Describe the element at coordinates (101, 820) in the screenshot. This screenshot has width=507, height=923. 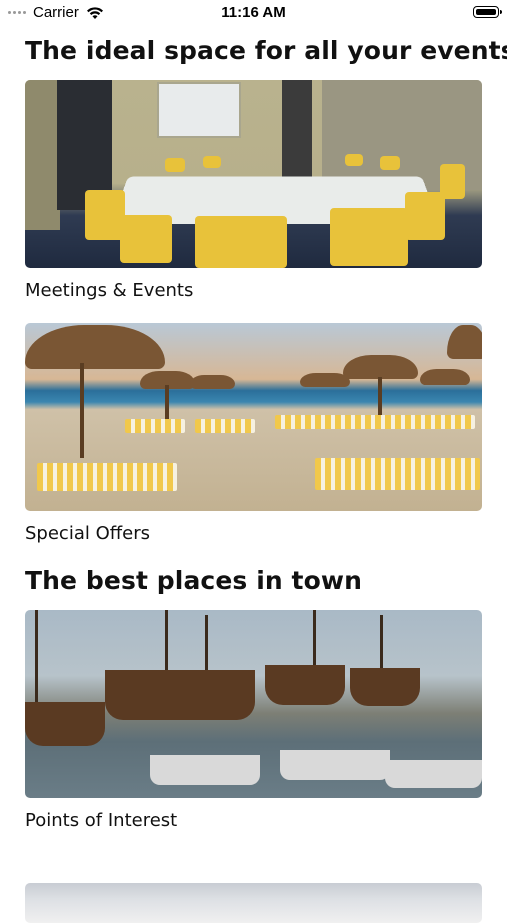
I see `card-label-points-of-interest: Points of Interest` at that location.